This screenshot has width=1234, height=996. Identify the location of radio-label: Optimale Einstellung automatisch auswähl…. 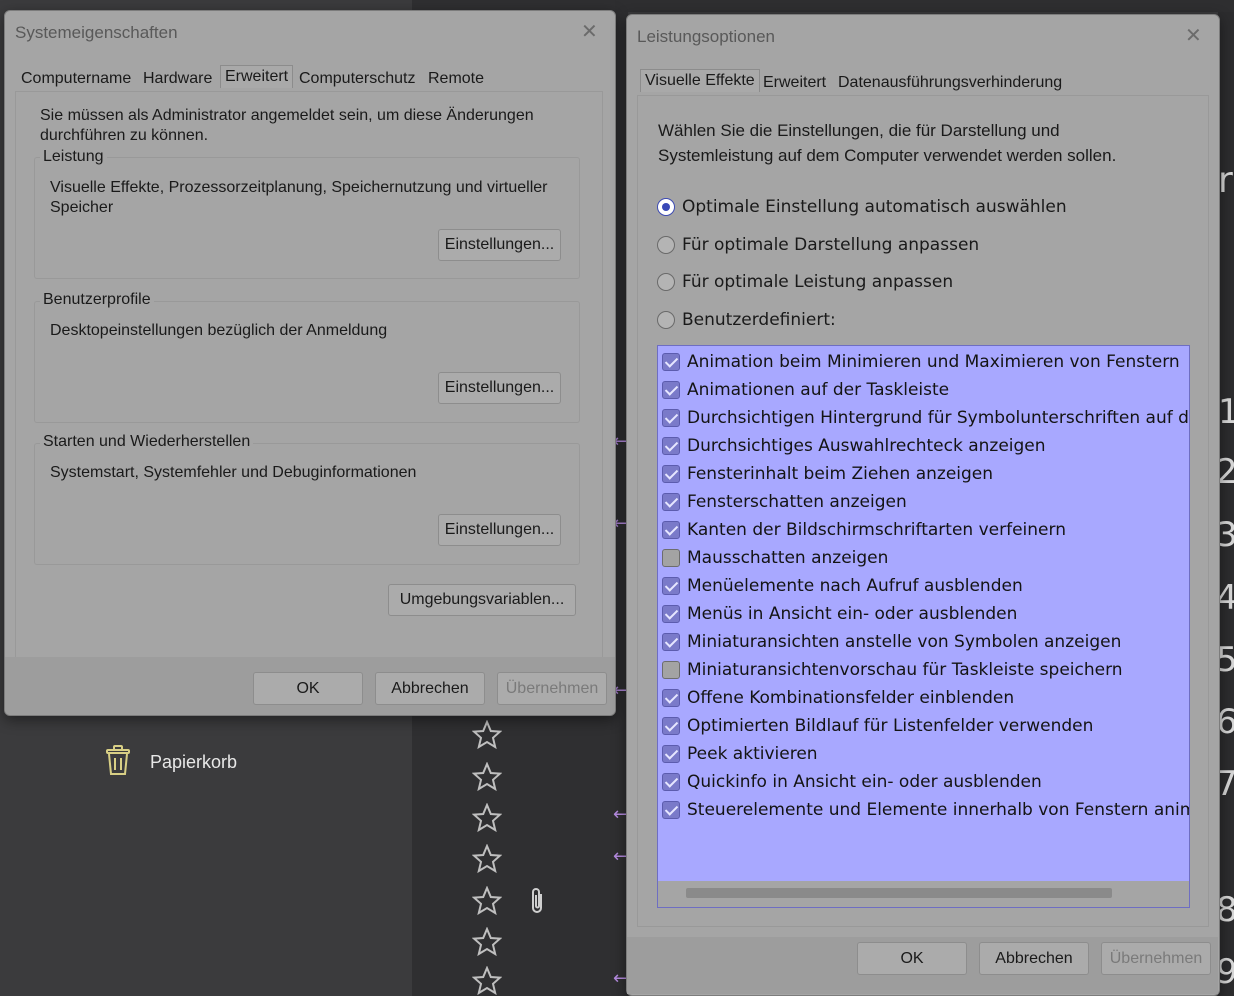
(874, 207).